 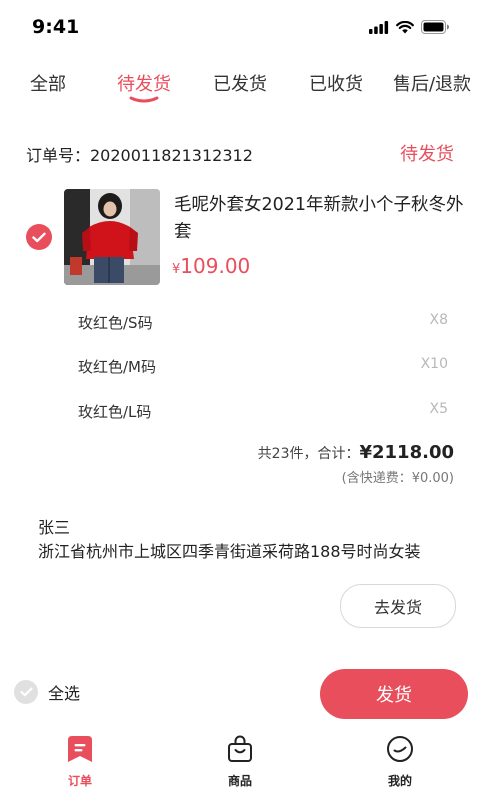 I want to click on order-status-label: 待发货, so click(x=427, y=154).